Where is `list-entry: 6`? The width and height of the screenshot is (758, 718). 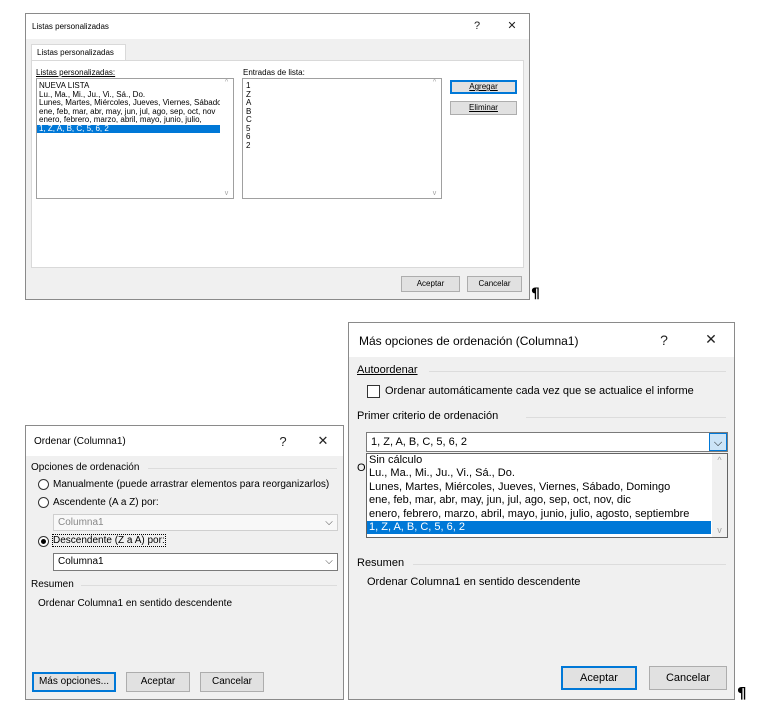 list-entry: 6 is located at coordinates (342, 137).